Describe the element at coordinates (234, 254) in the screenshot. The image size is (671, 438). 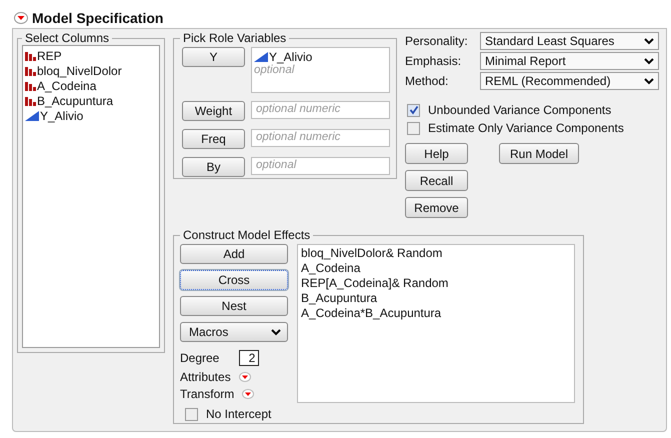
I see `effect-button: Add` at that location.